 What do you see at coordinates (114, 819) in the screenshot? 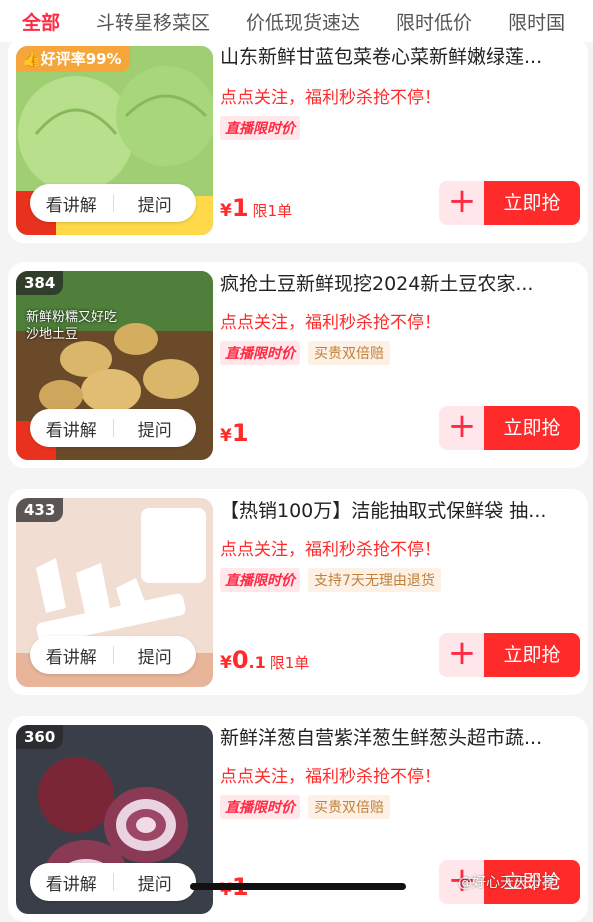
I see `product-thumbnail: 360 看讲解 提问` at bounding box center [114, 819].